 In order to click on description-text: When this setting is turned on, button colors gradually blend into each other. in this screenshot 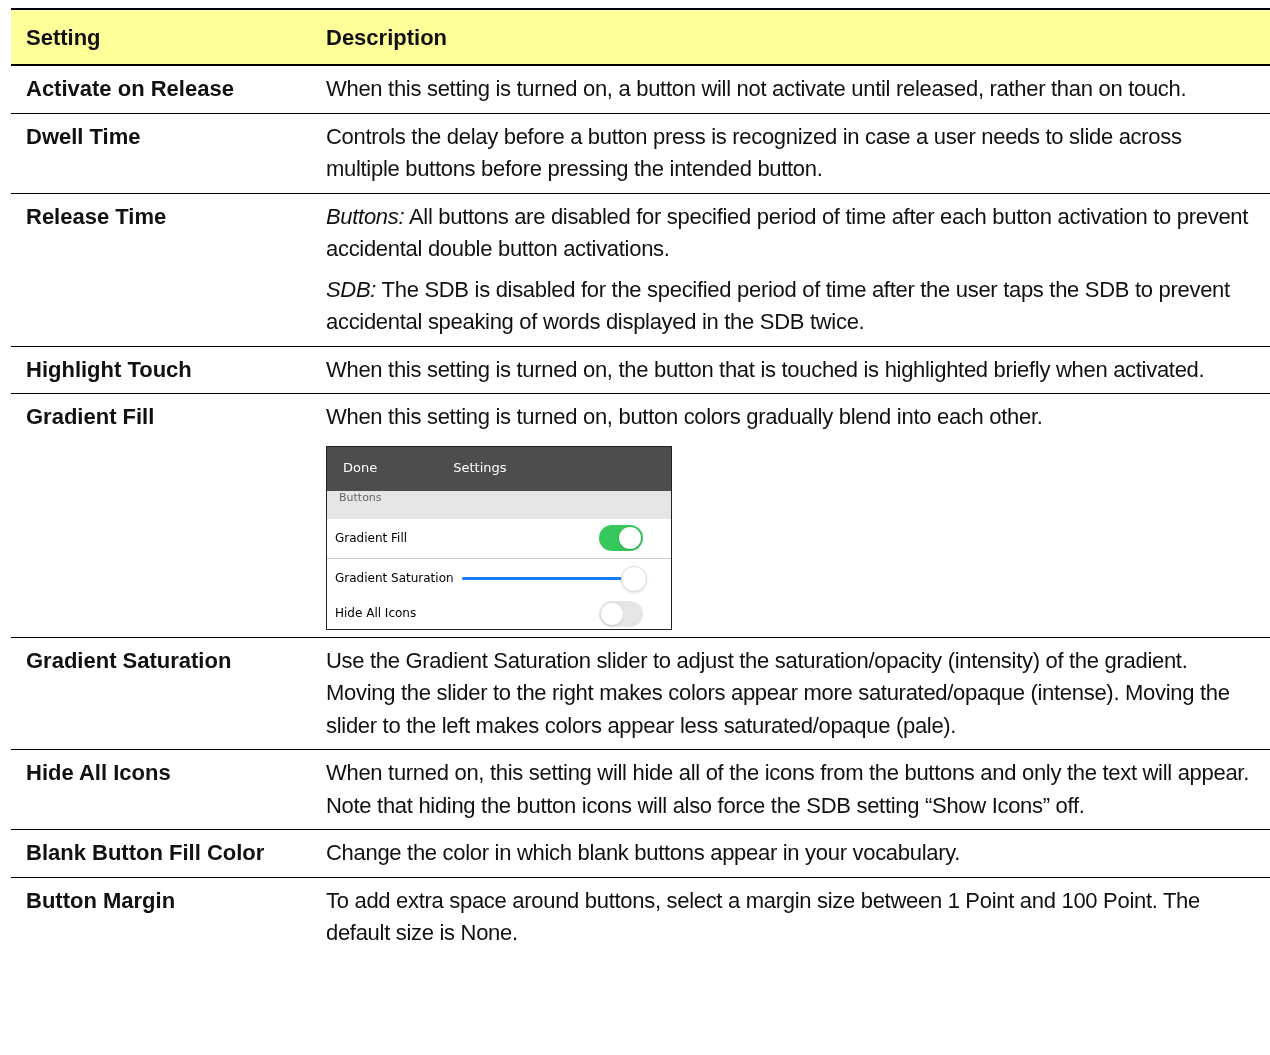, I will do `click(685, 417)`.